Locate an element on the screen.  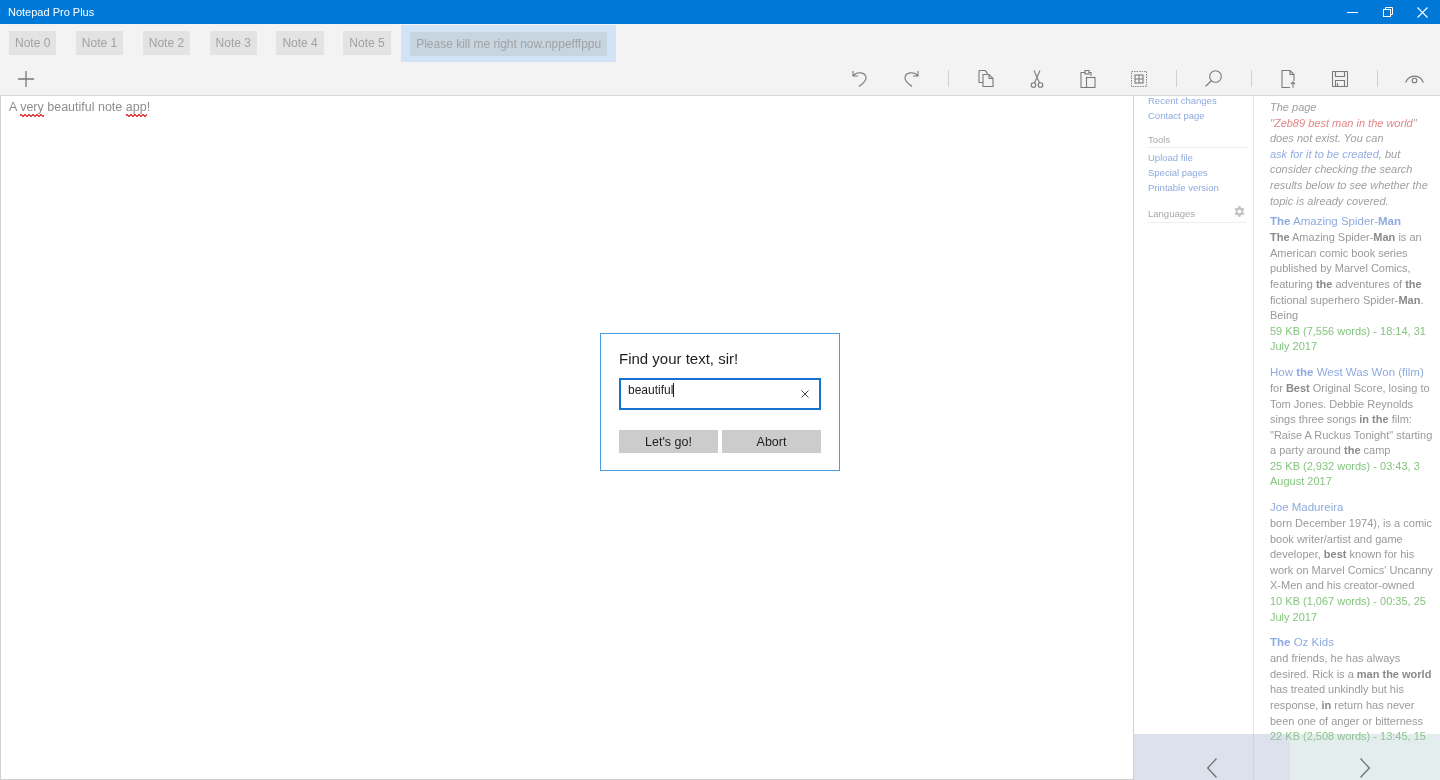
notice-text: The page "Zeb89 best man in the world" does not exist. You can ask for it to be created, but consider checking the search results below to see whether the topic is already covered. is located at coordinates (1349, 154).